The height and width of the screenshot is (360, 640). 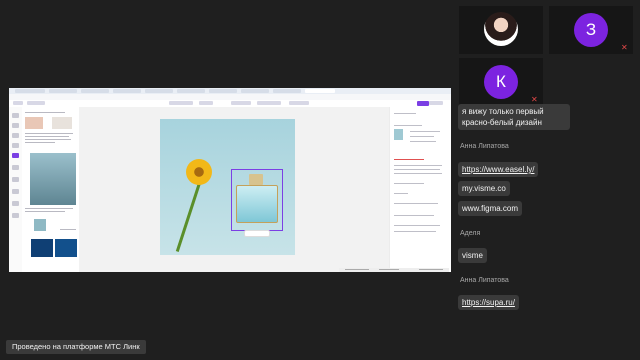 What do you see at coordinates (490, 208) in the screenshot?
I see `chat-message: www.figma.com` at bounding box center [490, 208].